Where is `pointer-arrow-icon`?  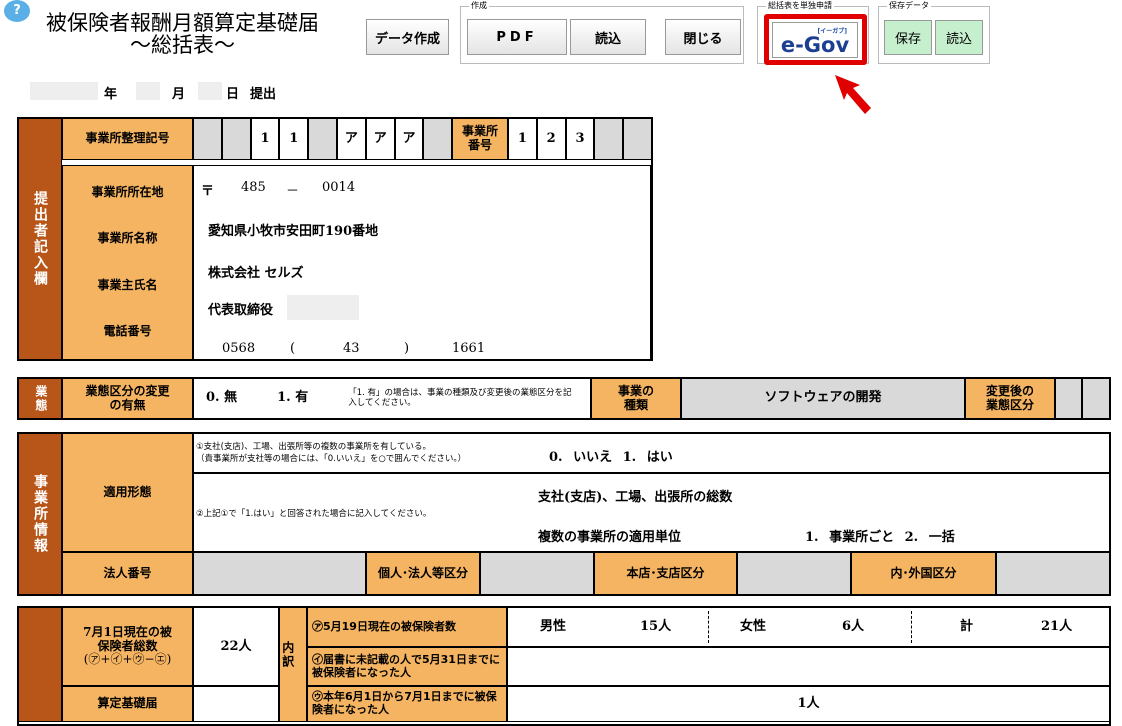
pointer-arrow-icon is located at coordinates (853, 94).